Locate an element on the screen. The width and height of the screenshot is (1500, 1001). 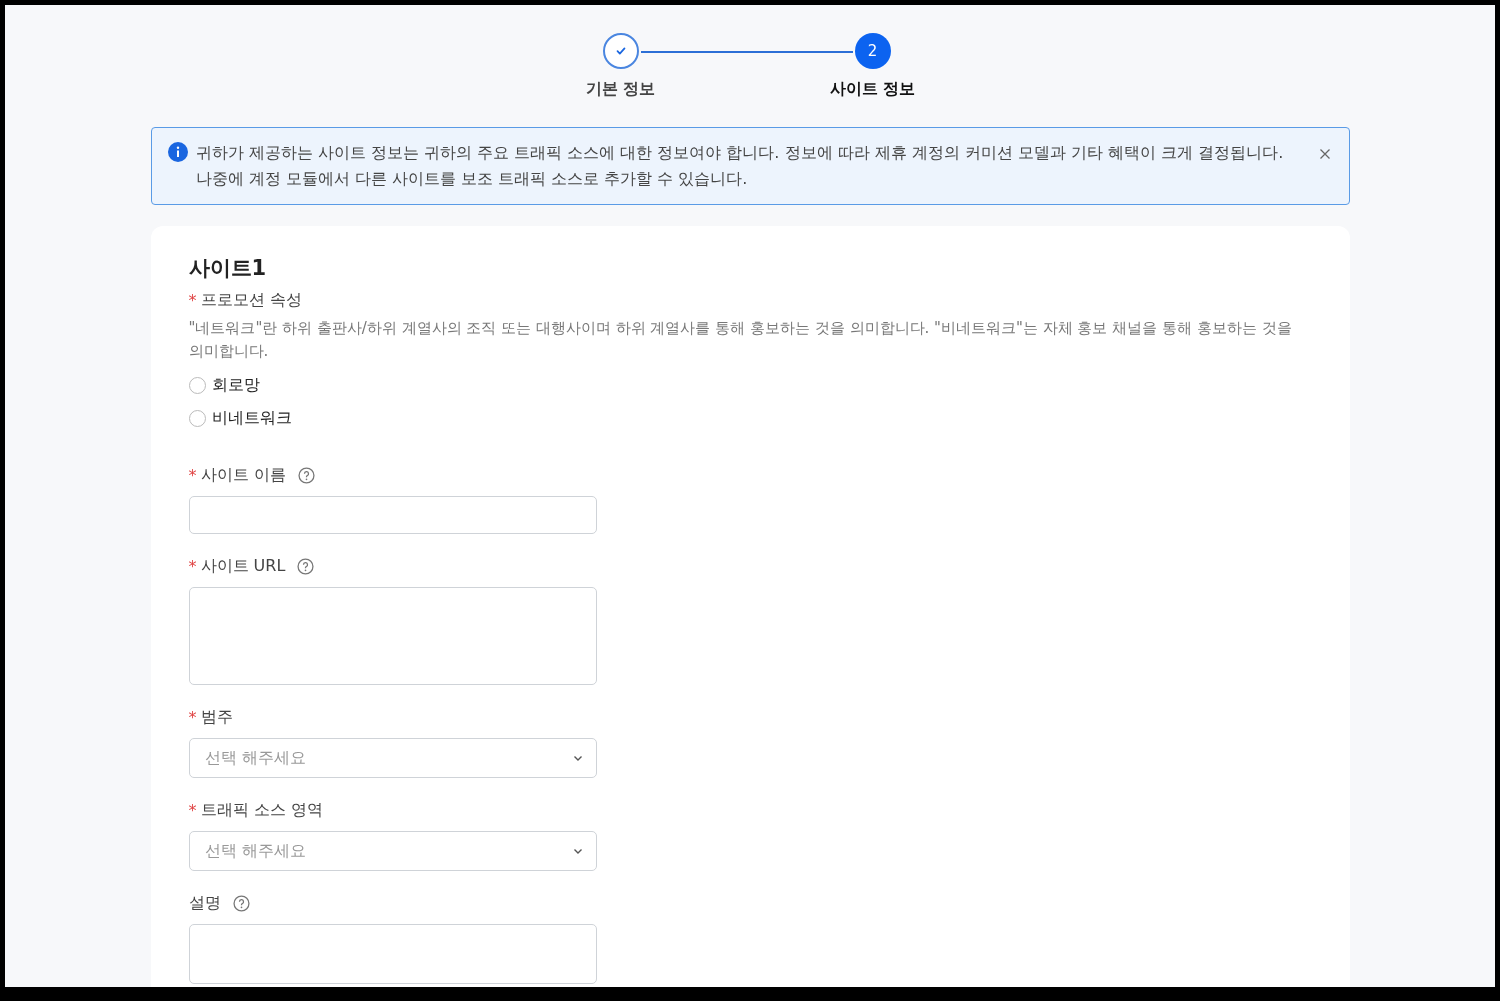
info-icon is located at coordinates (177, 152).